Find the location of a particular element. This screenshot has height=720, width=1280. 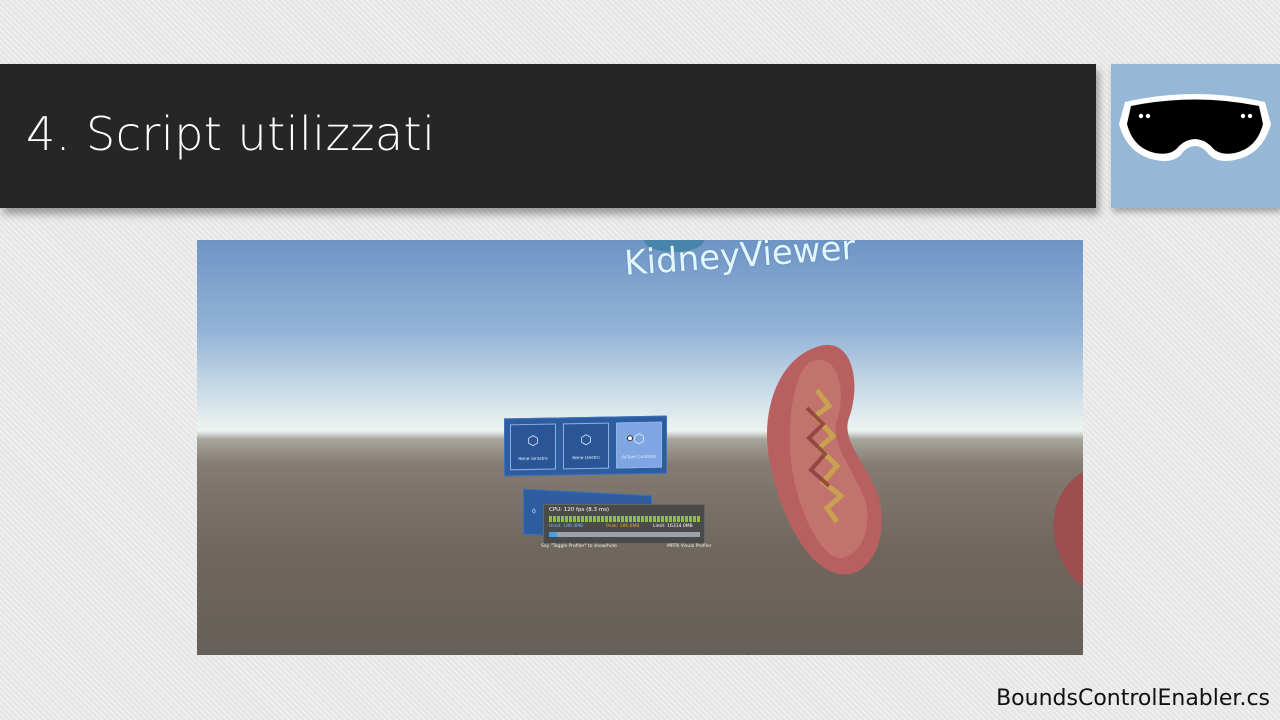

profiler-caption-left: Say "Toggle Profiler" to show/hide is located at coordinates (579, 546).